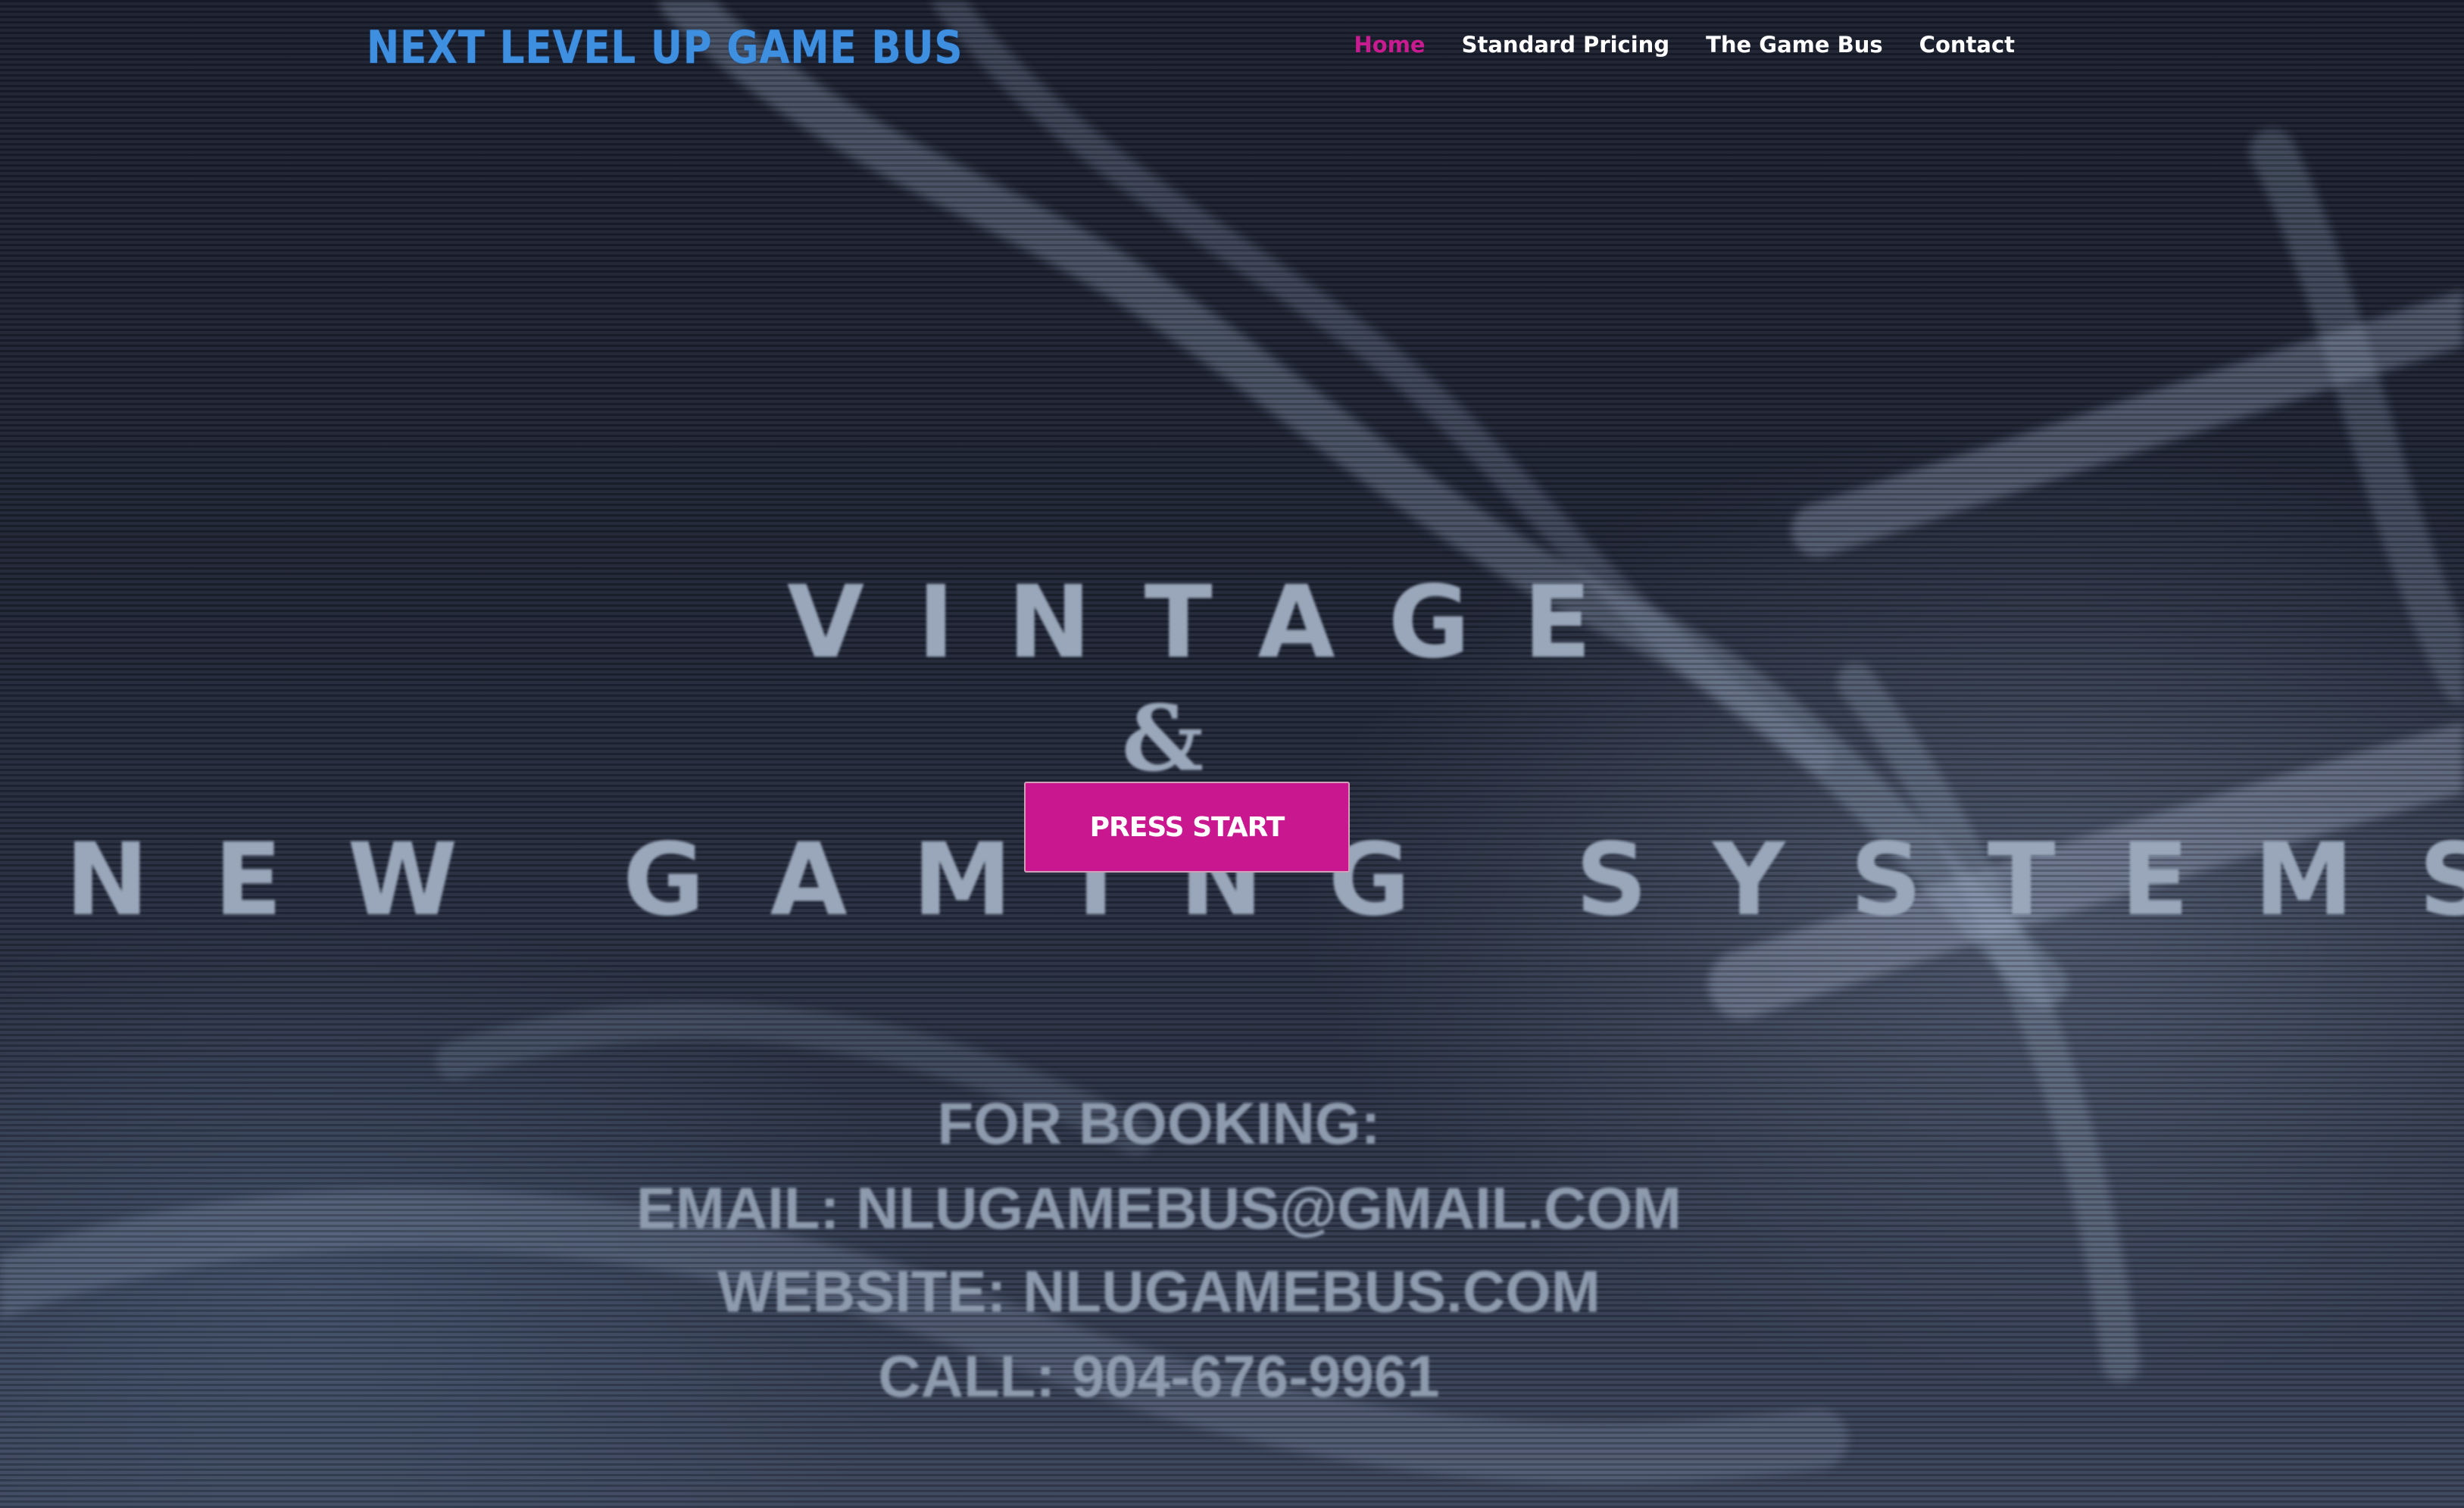 Image resolution: width=2464 pixels, height=1508 pixels. I want to click on nav-home: Home, so click(1390, 45).